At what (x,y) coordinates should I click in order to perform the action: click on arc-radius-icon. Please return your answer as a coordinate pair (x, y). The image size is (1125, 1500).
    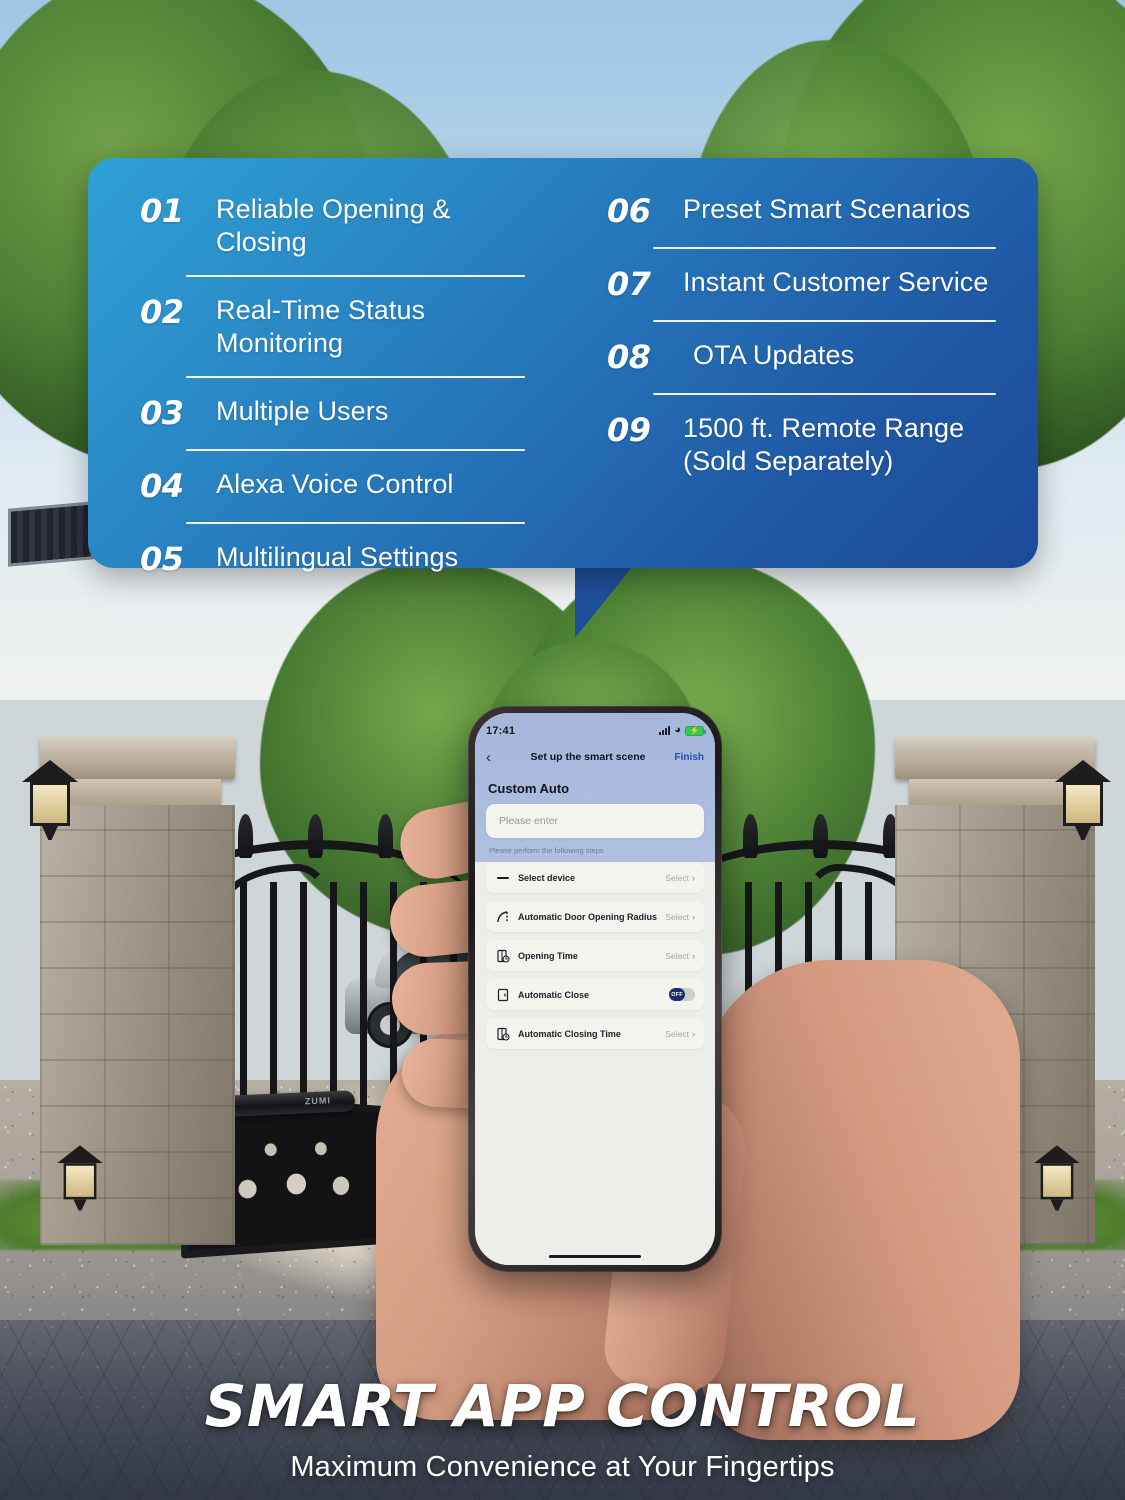
    Looking at the image, I should click on (503, 917).